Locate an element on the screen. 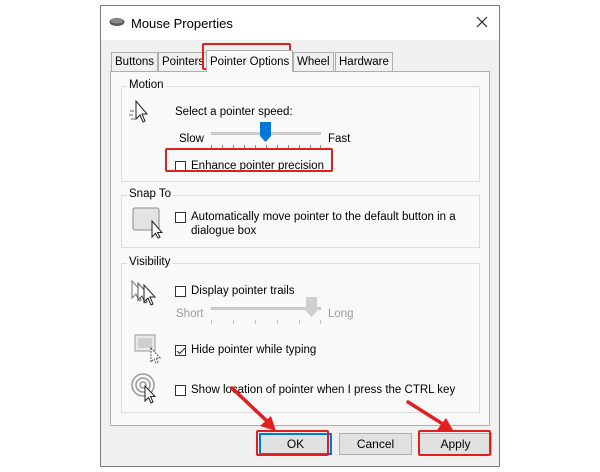 The height and width of the screenshot is (472, 600). tab-buttons: Buttons is located at coordinates (134, 61).